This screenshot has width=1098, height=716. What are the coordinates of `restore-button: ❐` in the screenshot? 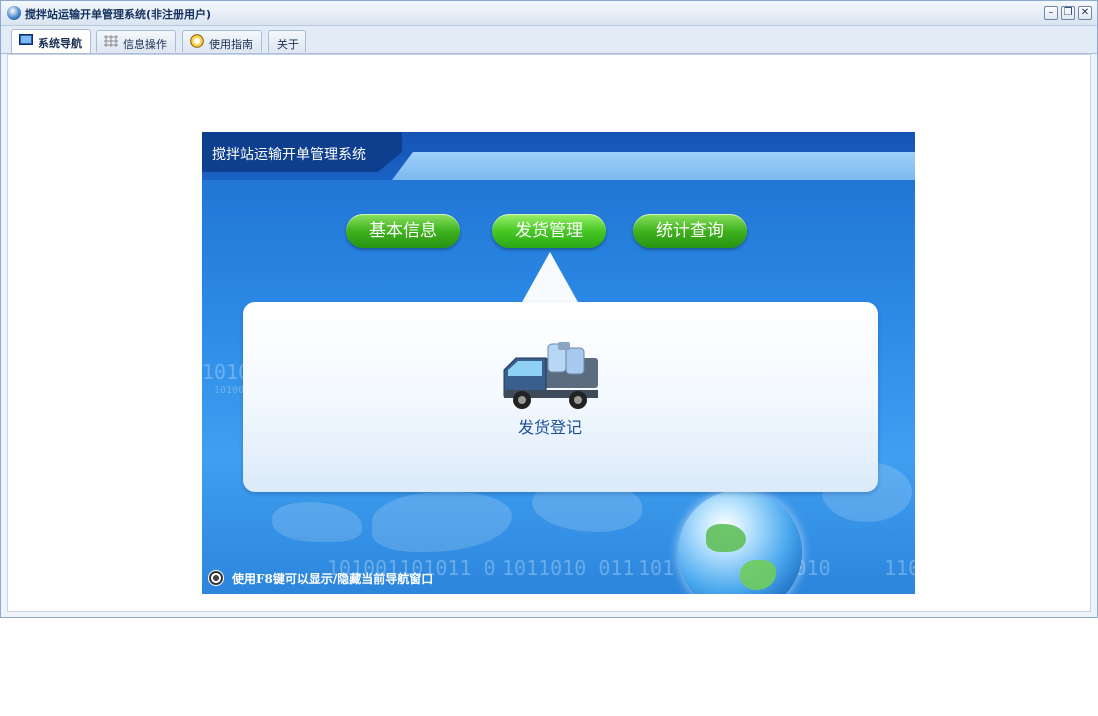 It's located at (1068, 13).